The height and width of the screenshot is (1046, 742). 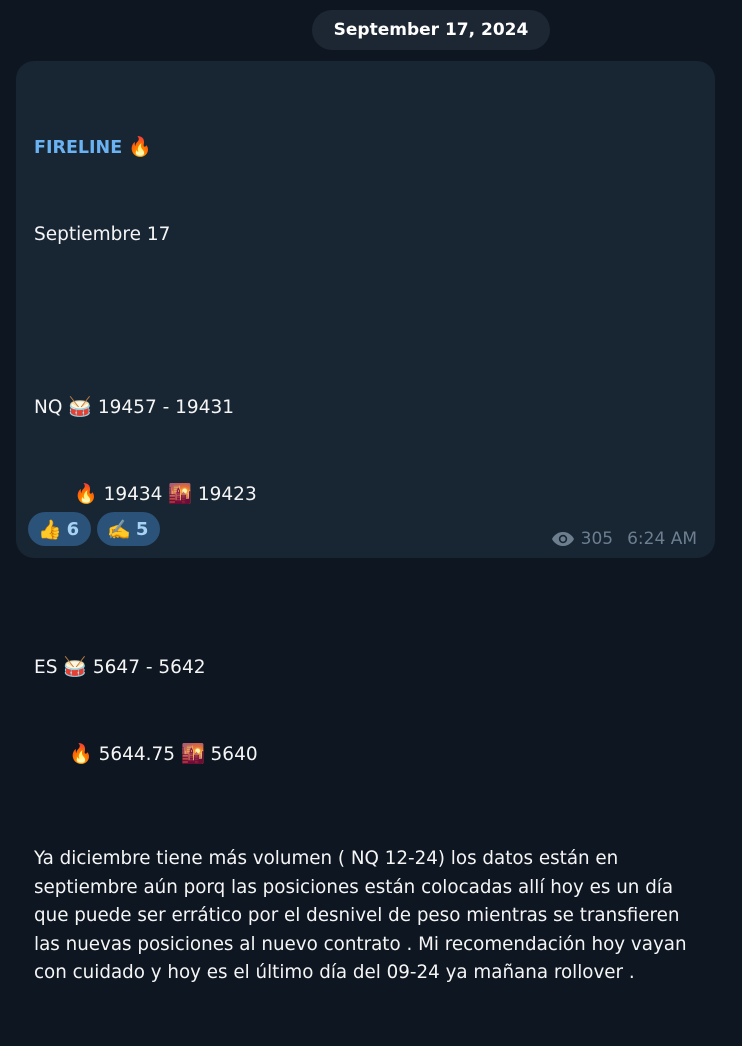 I want to click on date-separator: September 17, 2024, so click(x=431, y=30).